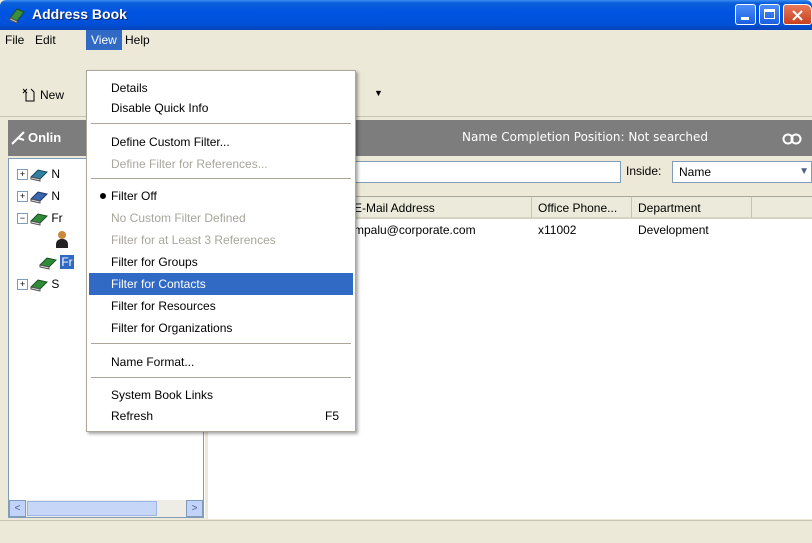 The image size is (812, 543). I want to click on minimize-icon, so click(745, 18).